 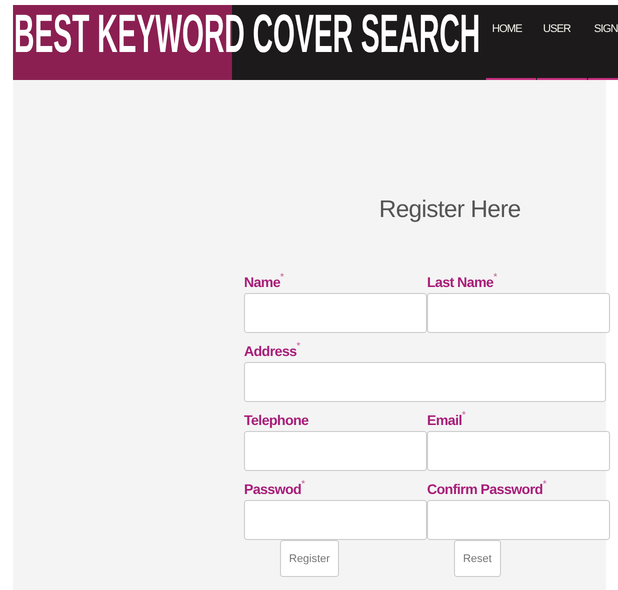 What do you see at coordinates (450, 210) in the screenshot?
I see `form-heading: Register Here` at bounding box center [450, 210].